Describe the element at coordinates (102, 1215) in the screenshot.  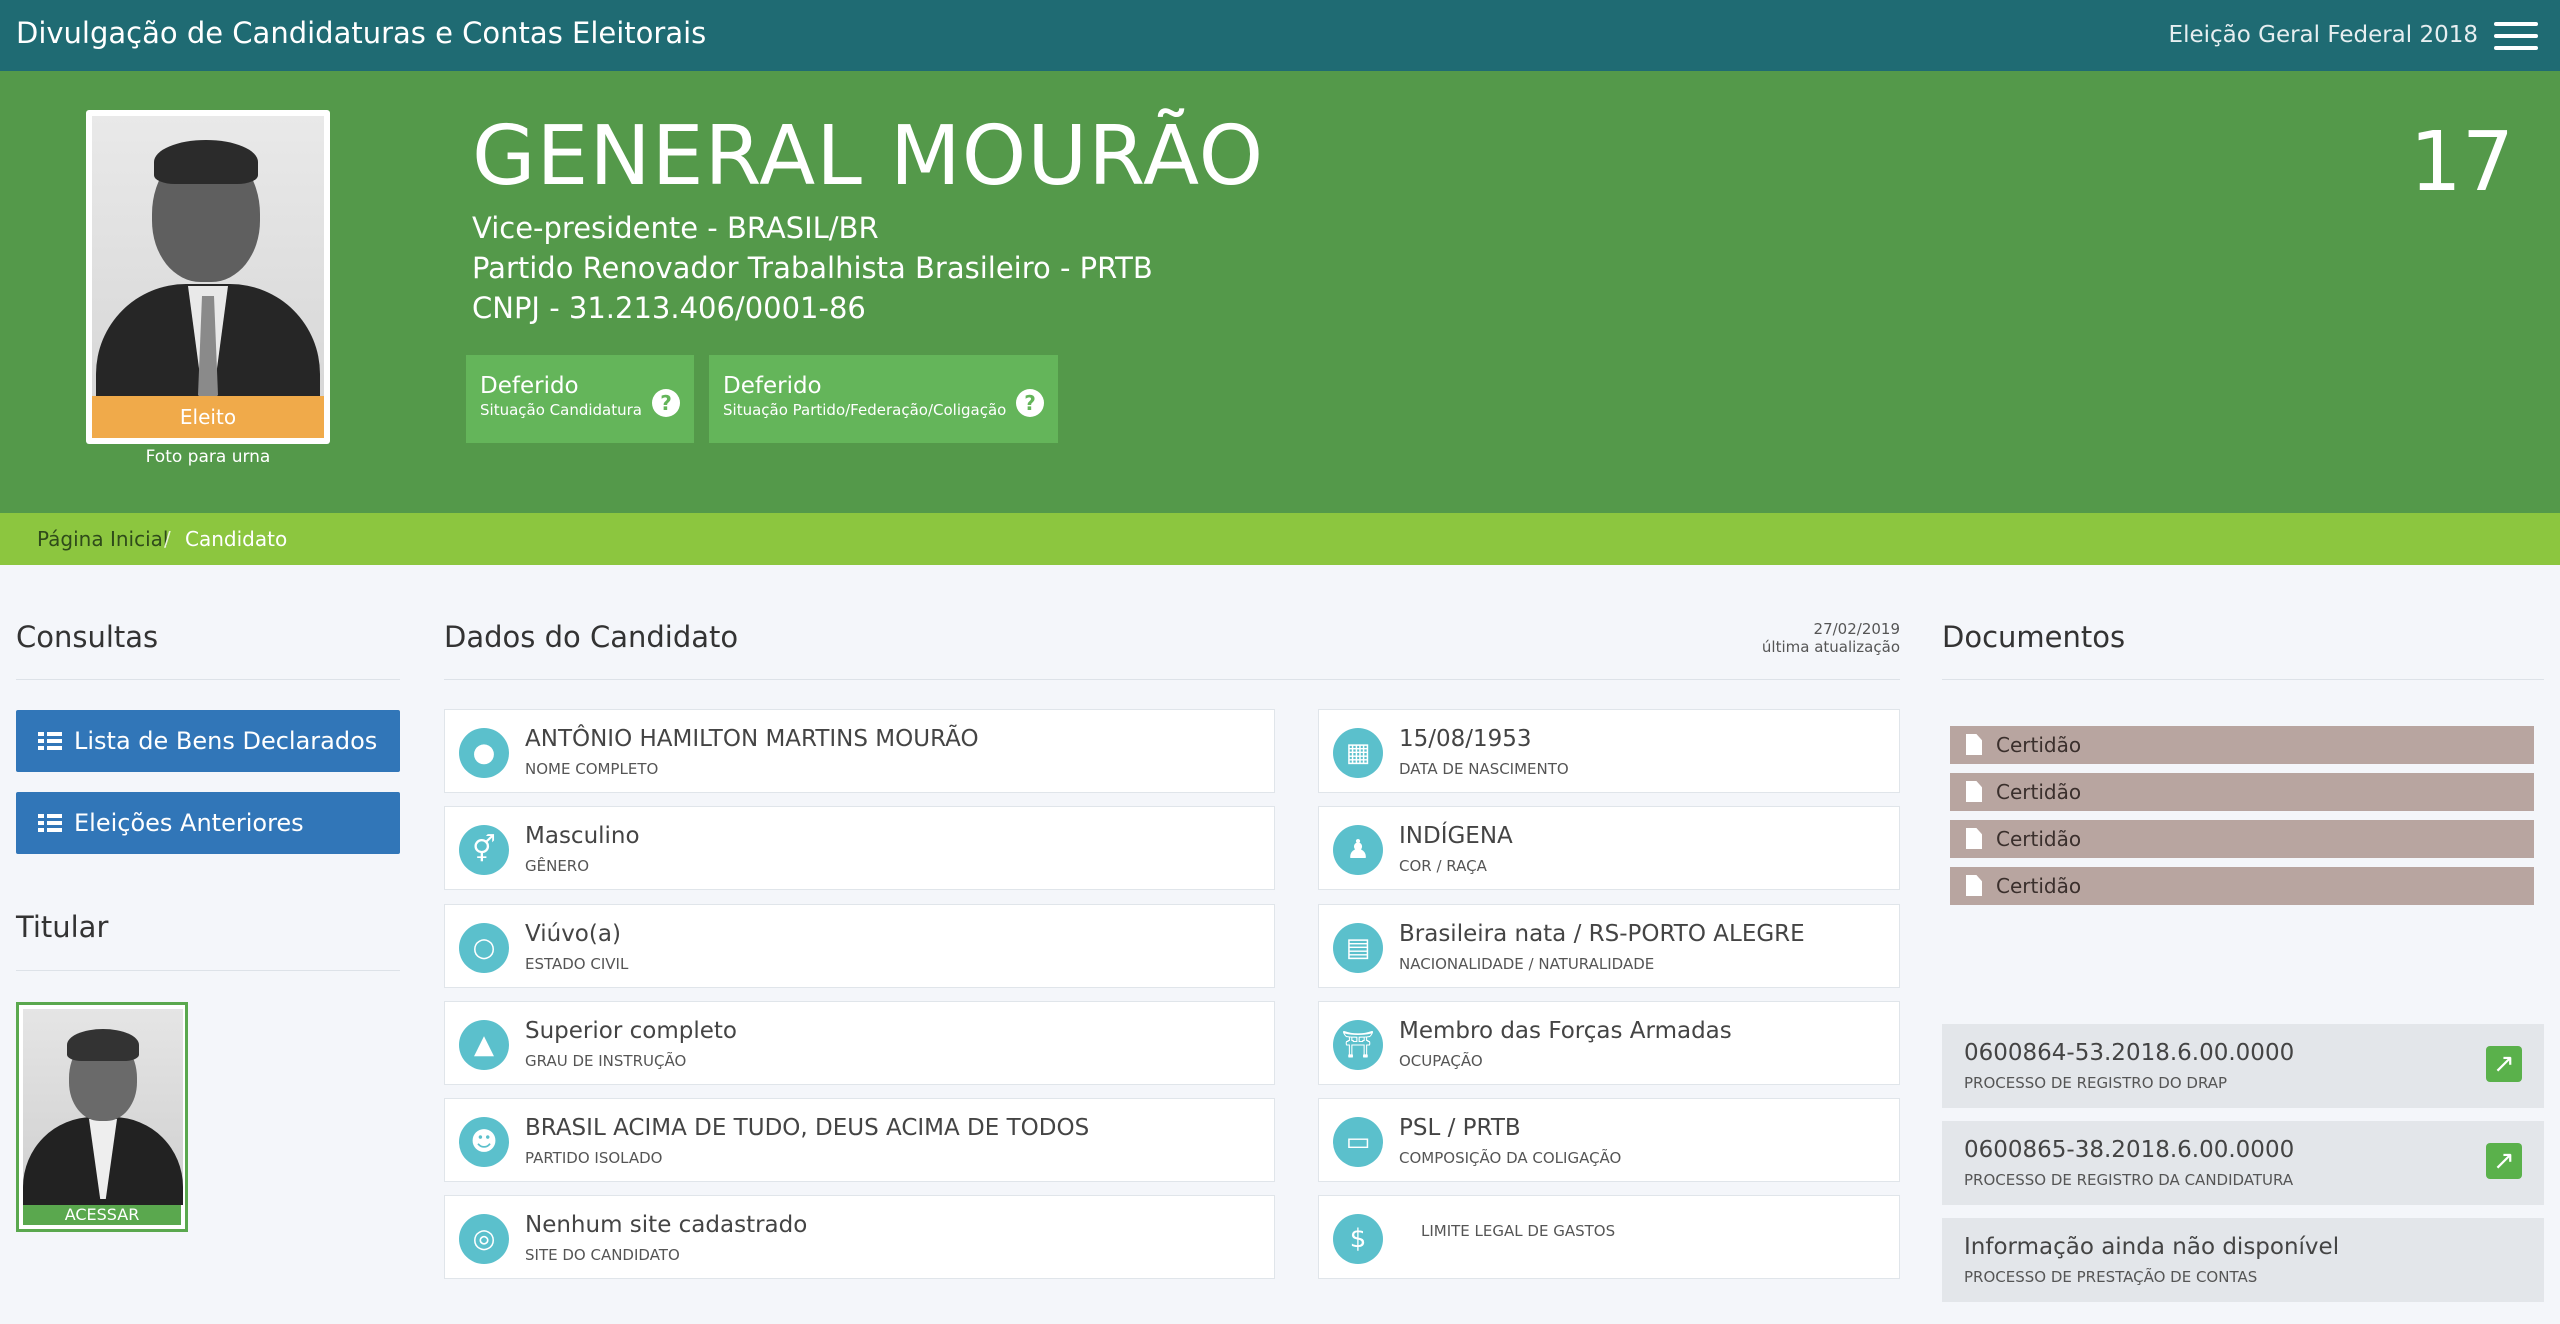
I see `access-button: ACESSAR` at that location.